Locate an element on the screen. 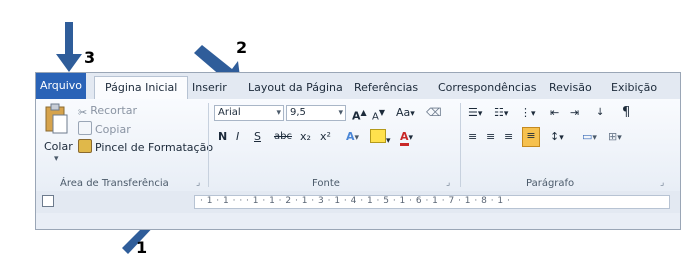 The image size is (691, 260). tab-review: Revisão is located at coordinates (570, 88).